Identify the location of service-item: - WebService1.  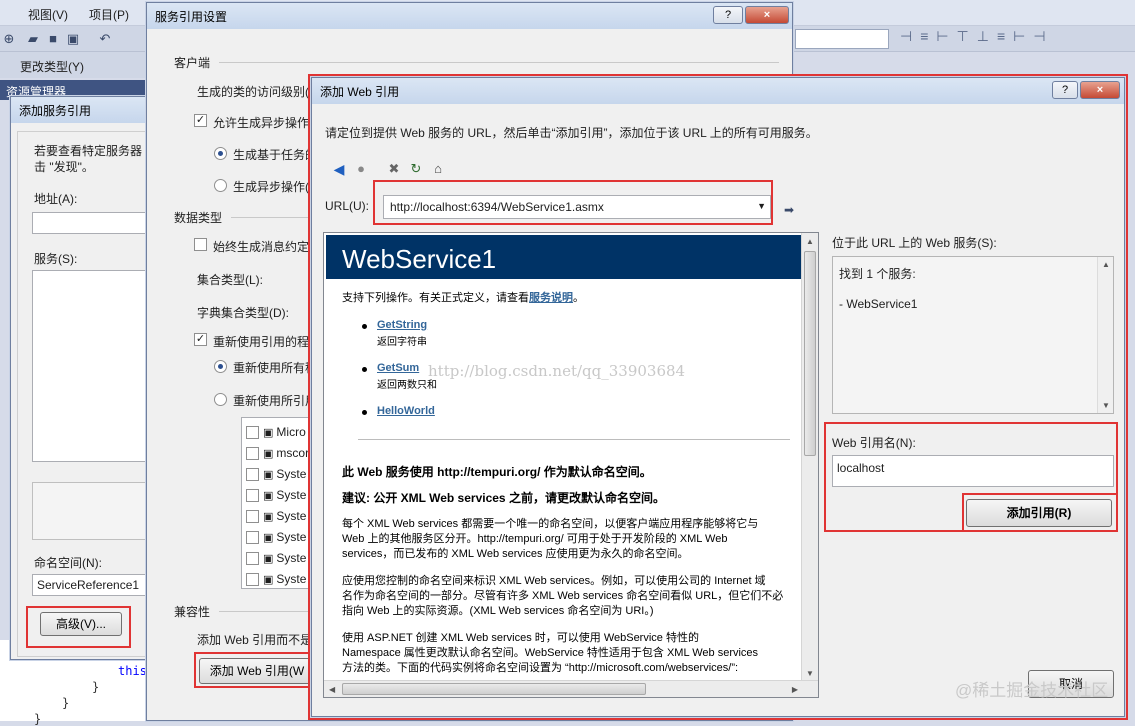
(878, 304).